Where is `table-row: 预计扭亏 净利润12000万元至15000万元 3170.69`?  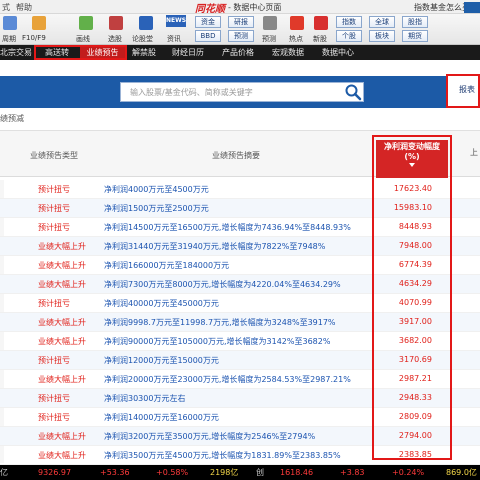 table-row: 预计扭亏 净利润12000万元至15000万元 3170.69 is located at coordinates (240, 360).